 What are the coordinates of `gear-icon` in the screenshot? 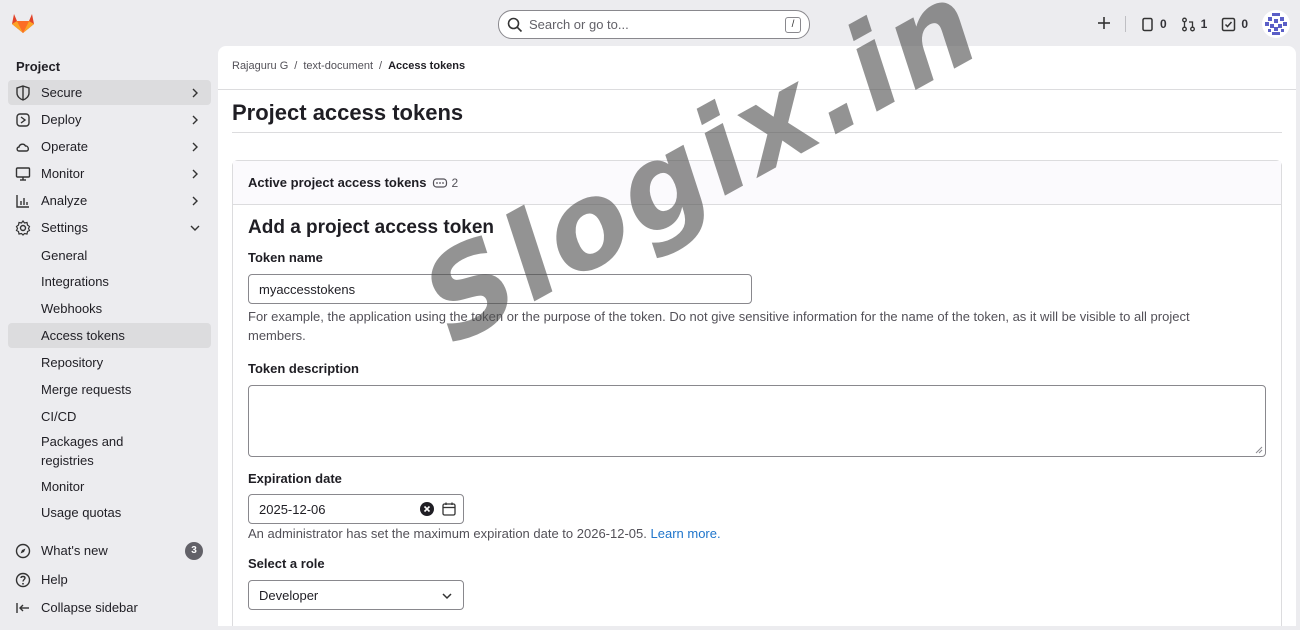 It's located at (23, 227).